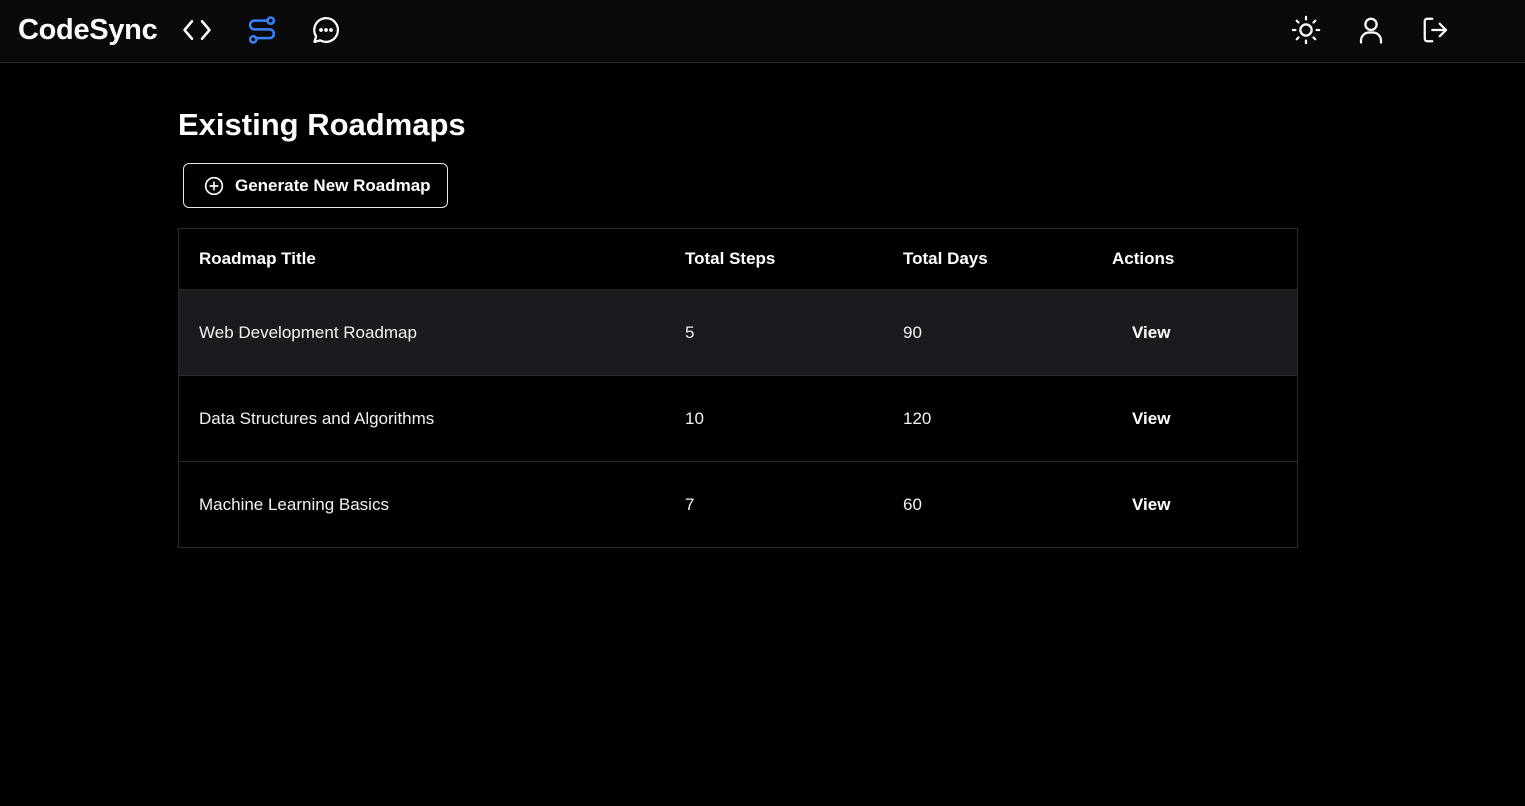 This screenshot has height=806, width=1525. I want to click on table-row: Machine Learning Basics 7 60 View, so click(738, 504).